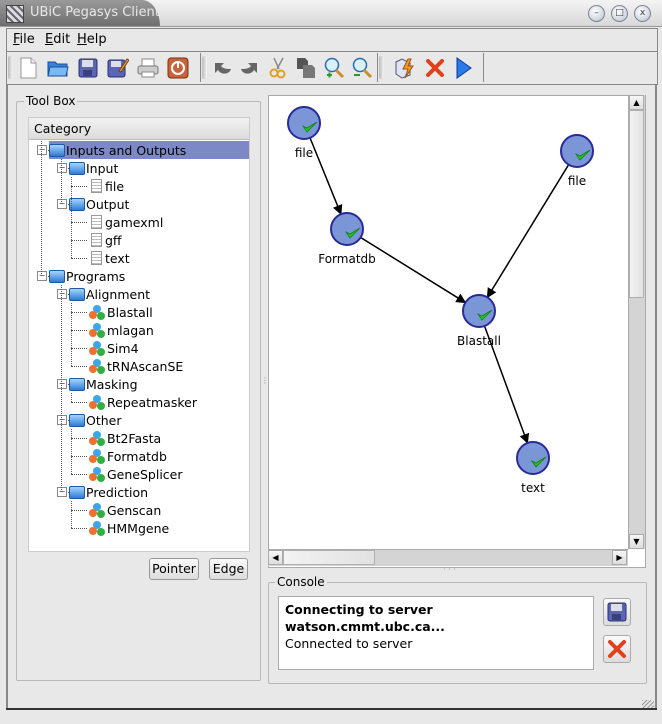 This screenshot has height=724, width=662. What do you see at coordinates (121, 330) in the screenshot?
I see `tree-item: mlagan` at bounding box center [121, 330].